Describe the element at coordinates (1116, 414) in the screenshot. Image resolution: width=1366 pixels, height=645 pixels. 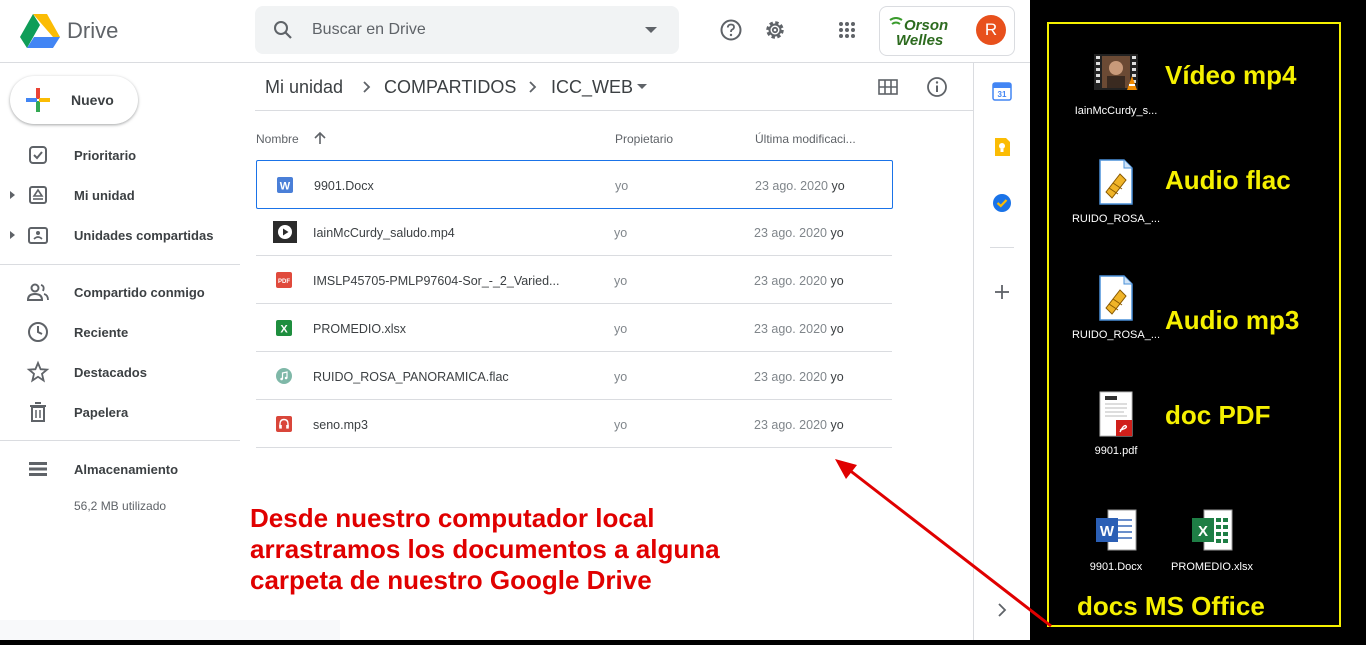
I see `pdf-file-icon` at that location.